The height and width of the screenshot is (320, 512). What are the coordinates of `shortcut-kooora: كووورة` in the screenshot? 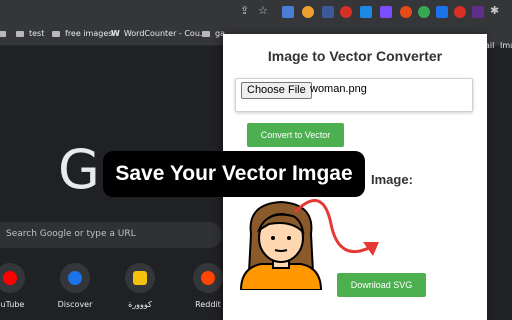 It's located at (140, 286).